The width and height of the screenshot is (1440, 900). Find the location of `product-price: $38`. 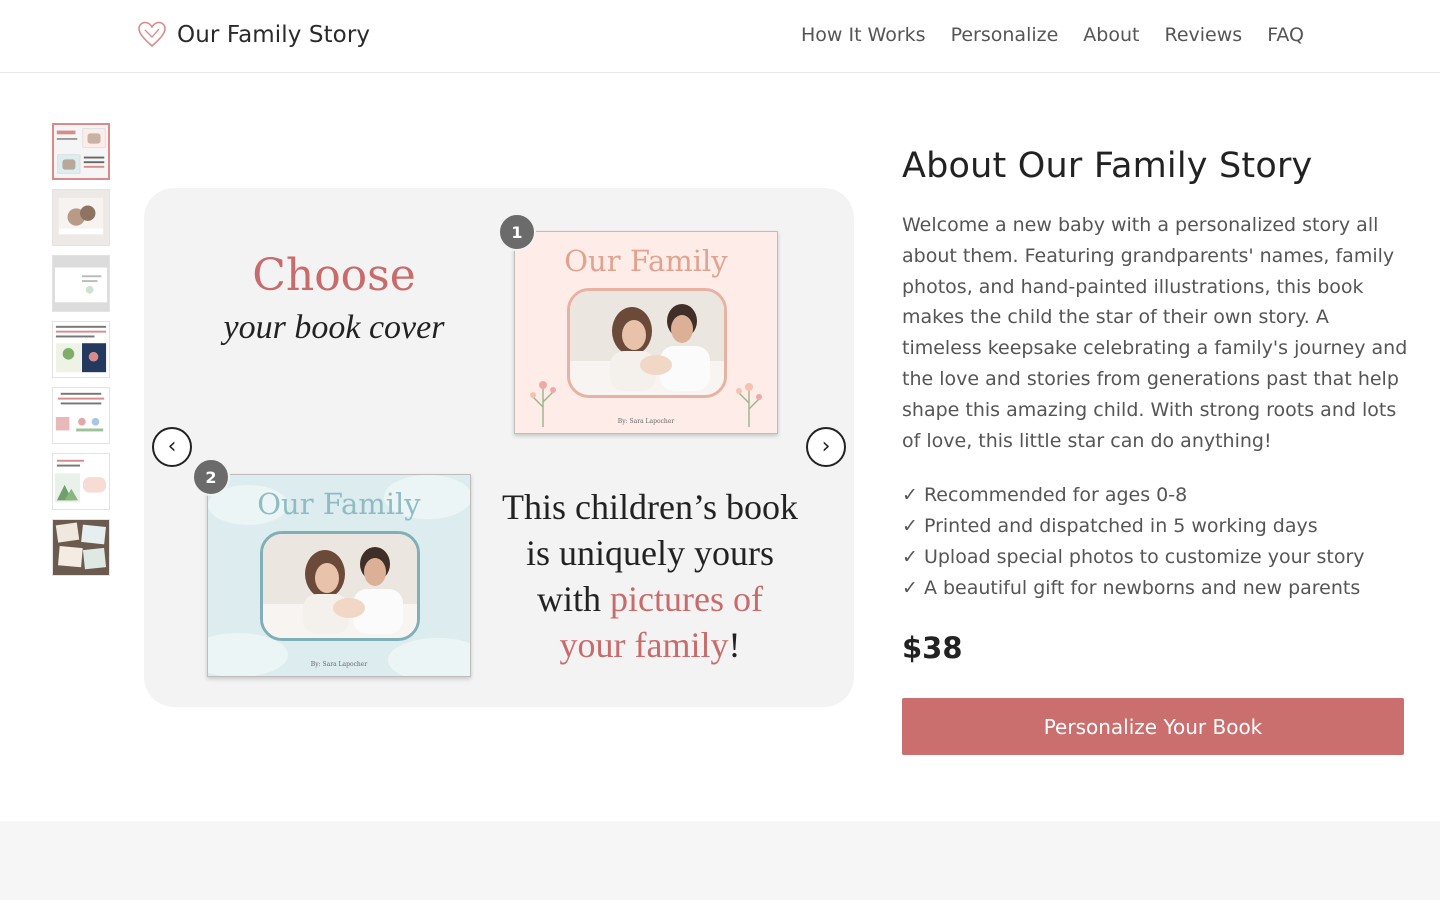

product-price: $38 is located at coordinates (932, 648).